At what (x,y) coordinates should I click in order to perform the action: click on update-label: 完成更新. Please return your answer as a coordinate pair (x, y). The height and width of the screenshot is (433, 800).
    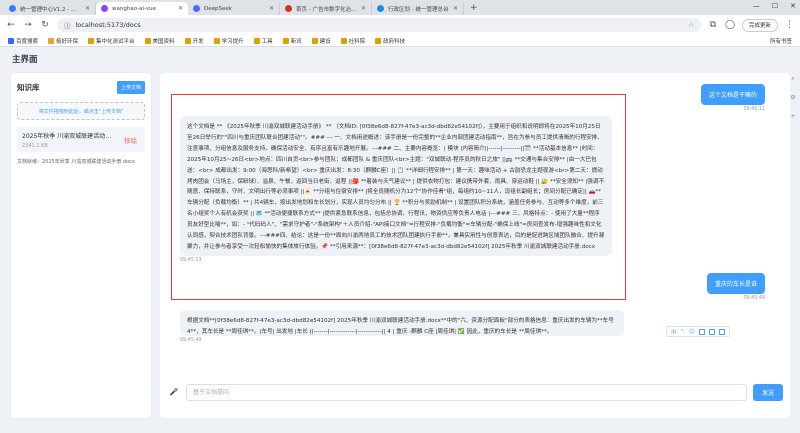
    Looking at the image, I should click on (759, 26).